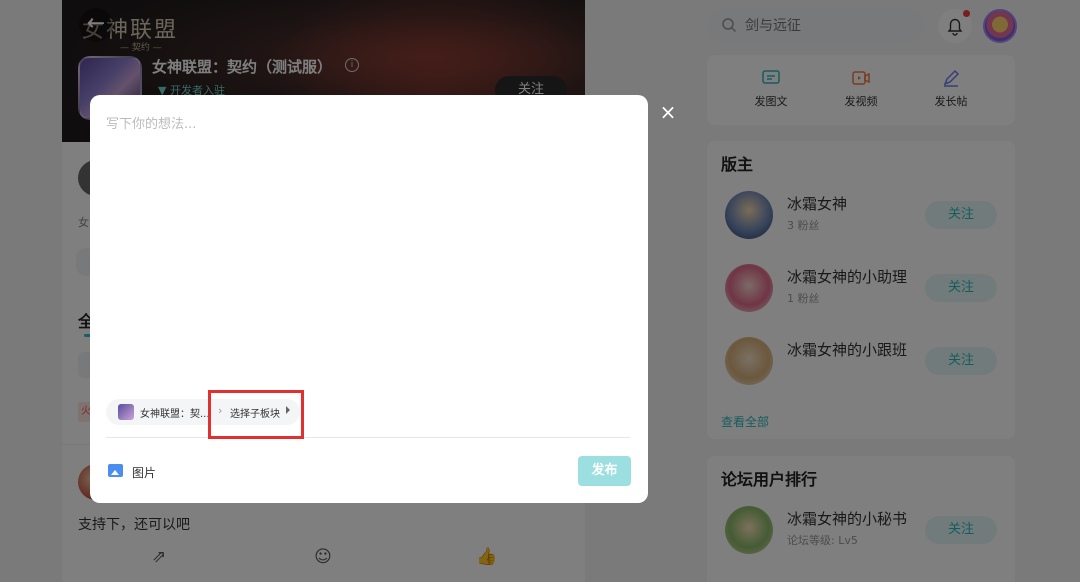 The image size is (1080, 582). What do you see at coordinates (668, 112) in the screenshot?
I see `close-icon: ×` at bounding box center [668, 112].